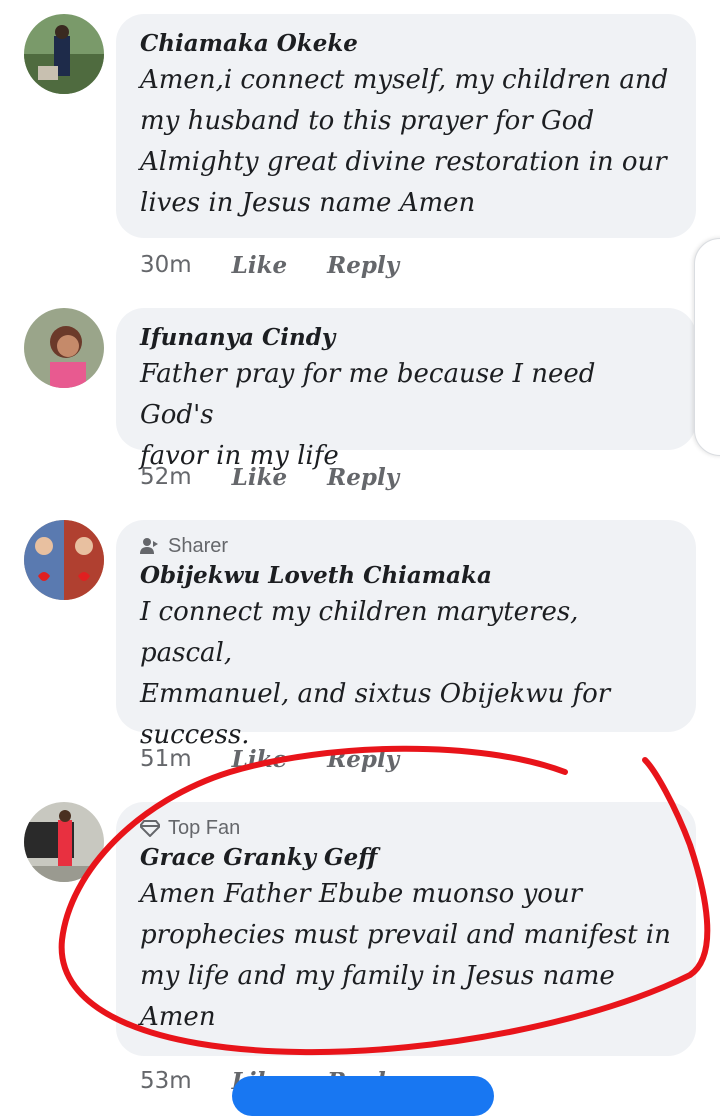 This screenshot has height=1116, width=720. Describe the element at coordinates (166, 265) in the screenshot. I see `comment-time: 30m` at that location.